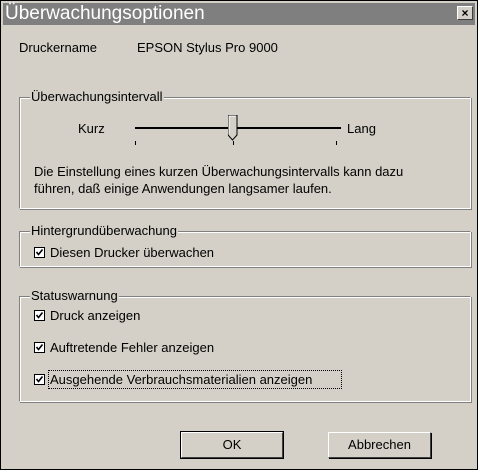  Describe the element at coordinates (95, 315) in the screenshot. I see `show-print-label: Druck anzeigen` at that location.